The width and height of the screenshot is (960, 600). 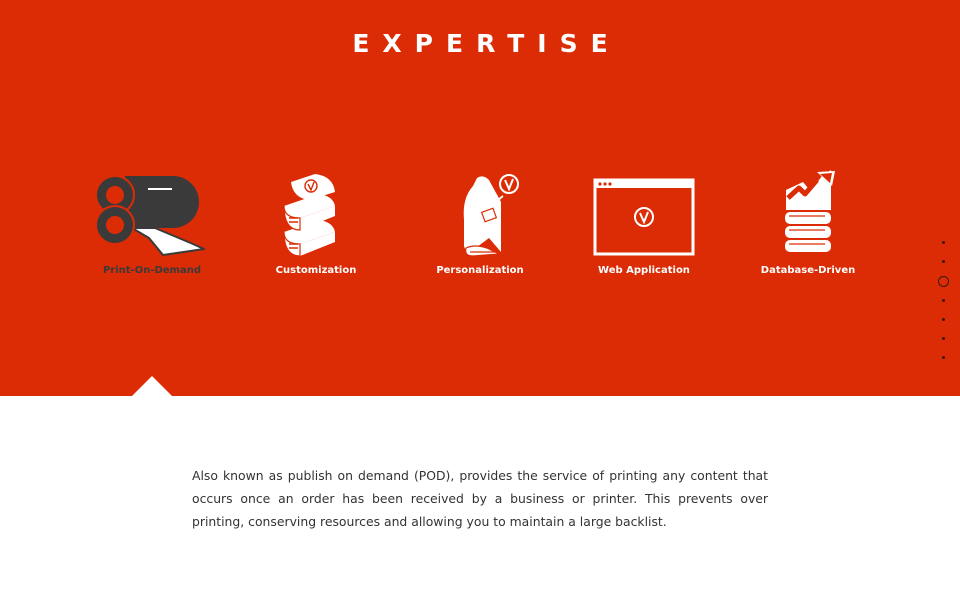 I want to click on feature-customization: Customization, so click(x=316, y=228).